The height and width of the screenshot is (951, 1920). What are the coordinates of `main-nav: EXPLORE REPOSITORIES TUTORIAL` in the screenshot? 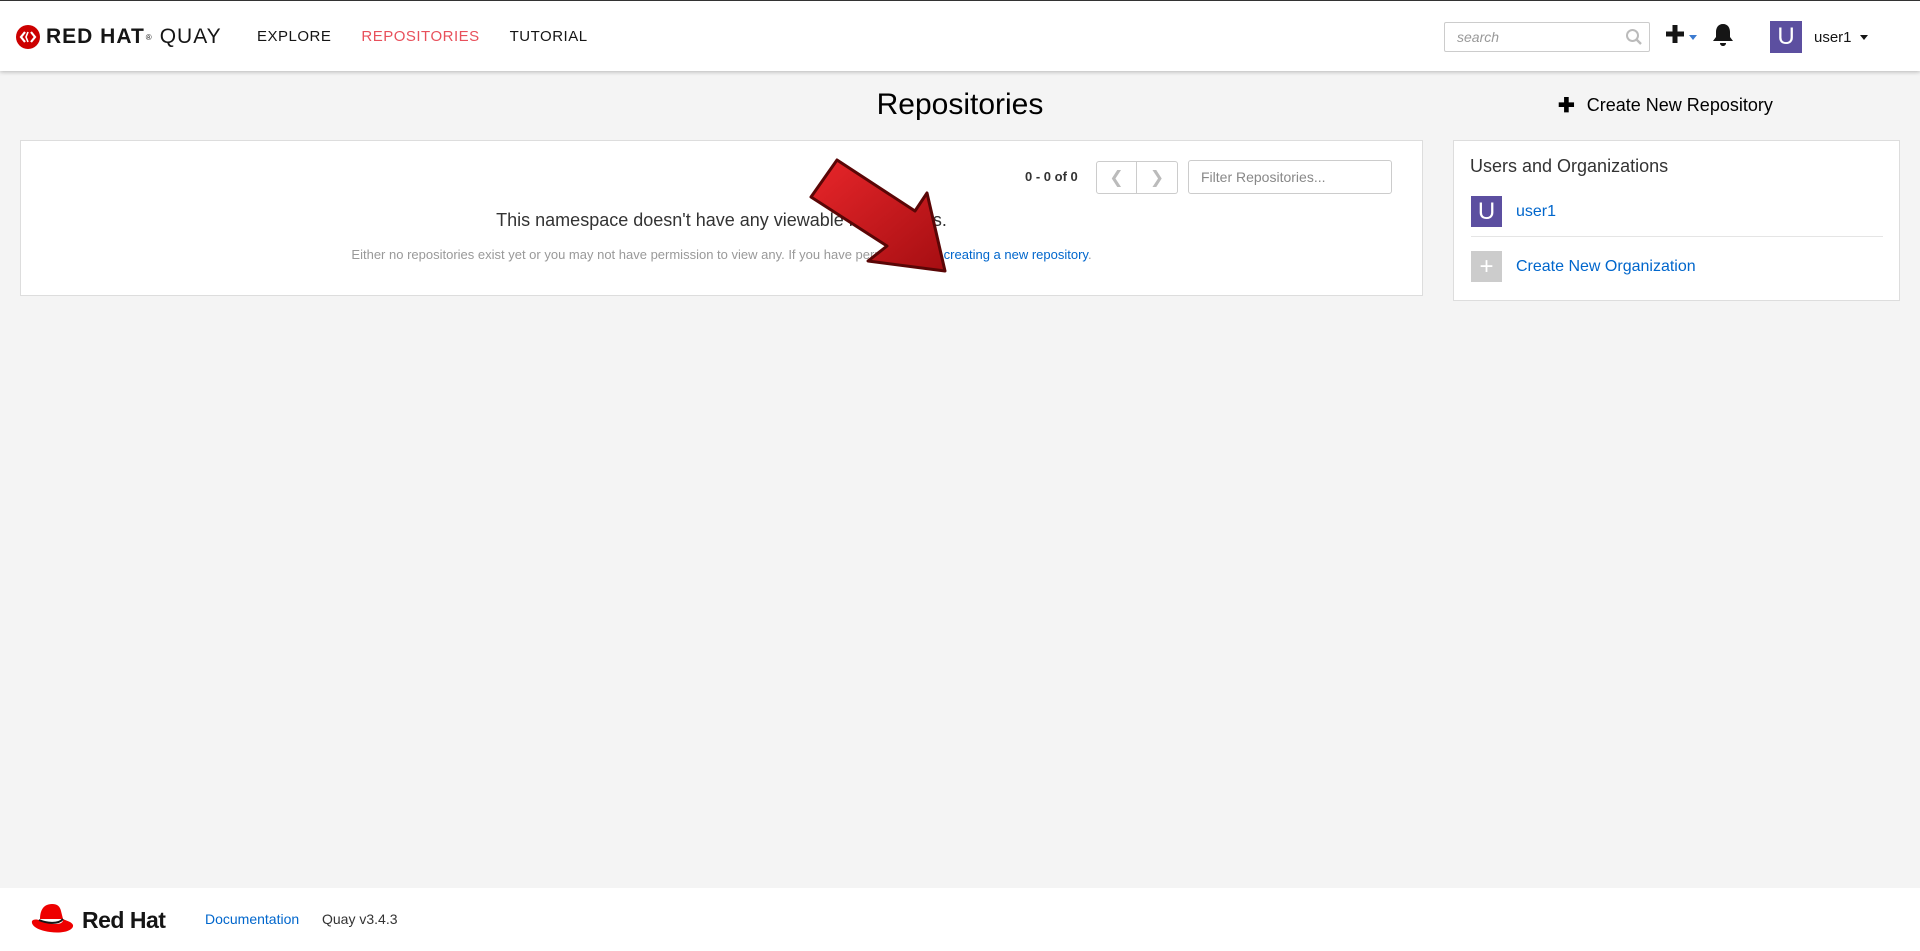 It's located at (437, 36).